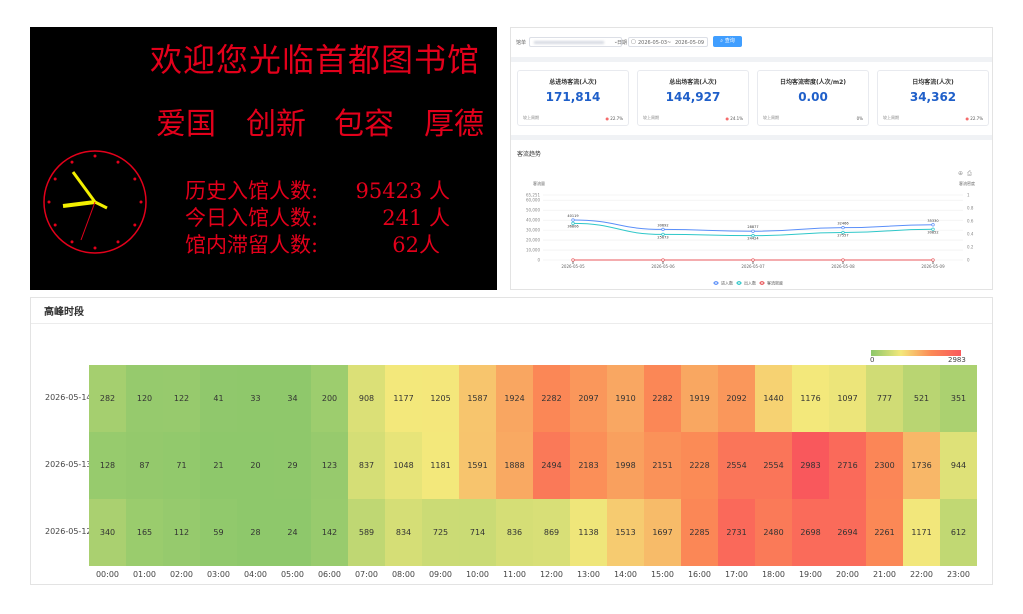 Image resolution: width=1023 pixels, height=614 pixels. What do you see at coordinates (252, 191) in the screenshot?
I see `led-stat-label: 历史入馆人数:` at bounding box center [252, 191].